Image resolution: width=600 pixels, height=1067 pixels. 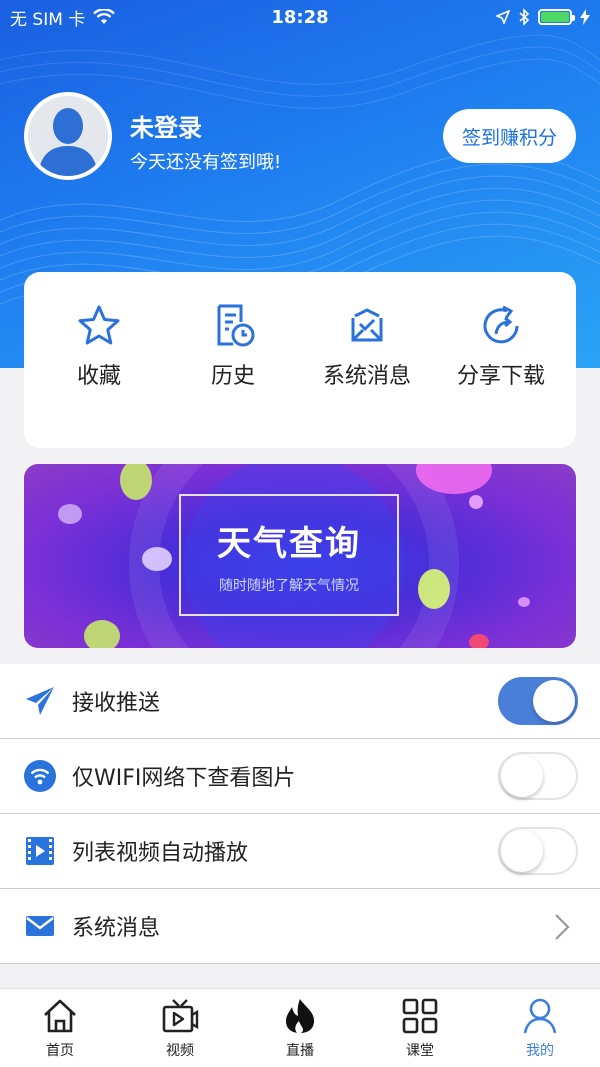 What do you see at coordinates (289, 543) in the screenshot?
I see `banner-title: 天气查询` at bounding box center [289, 543].